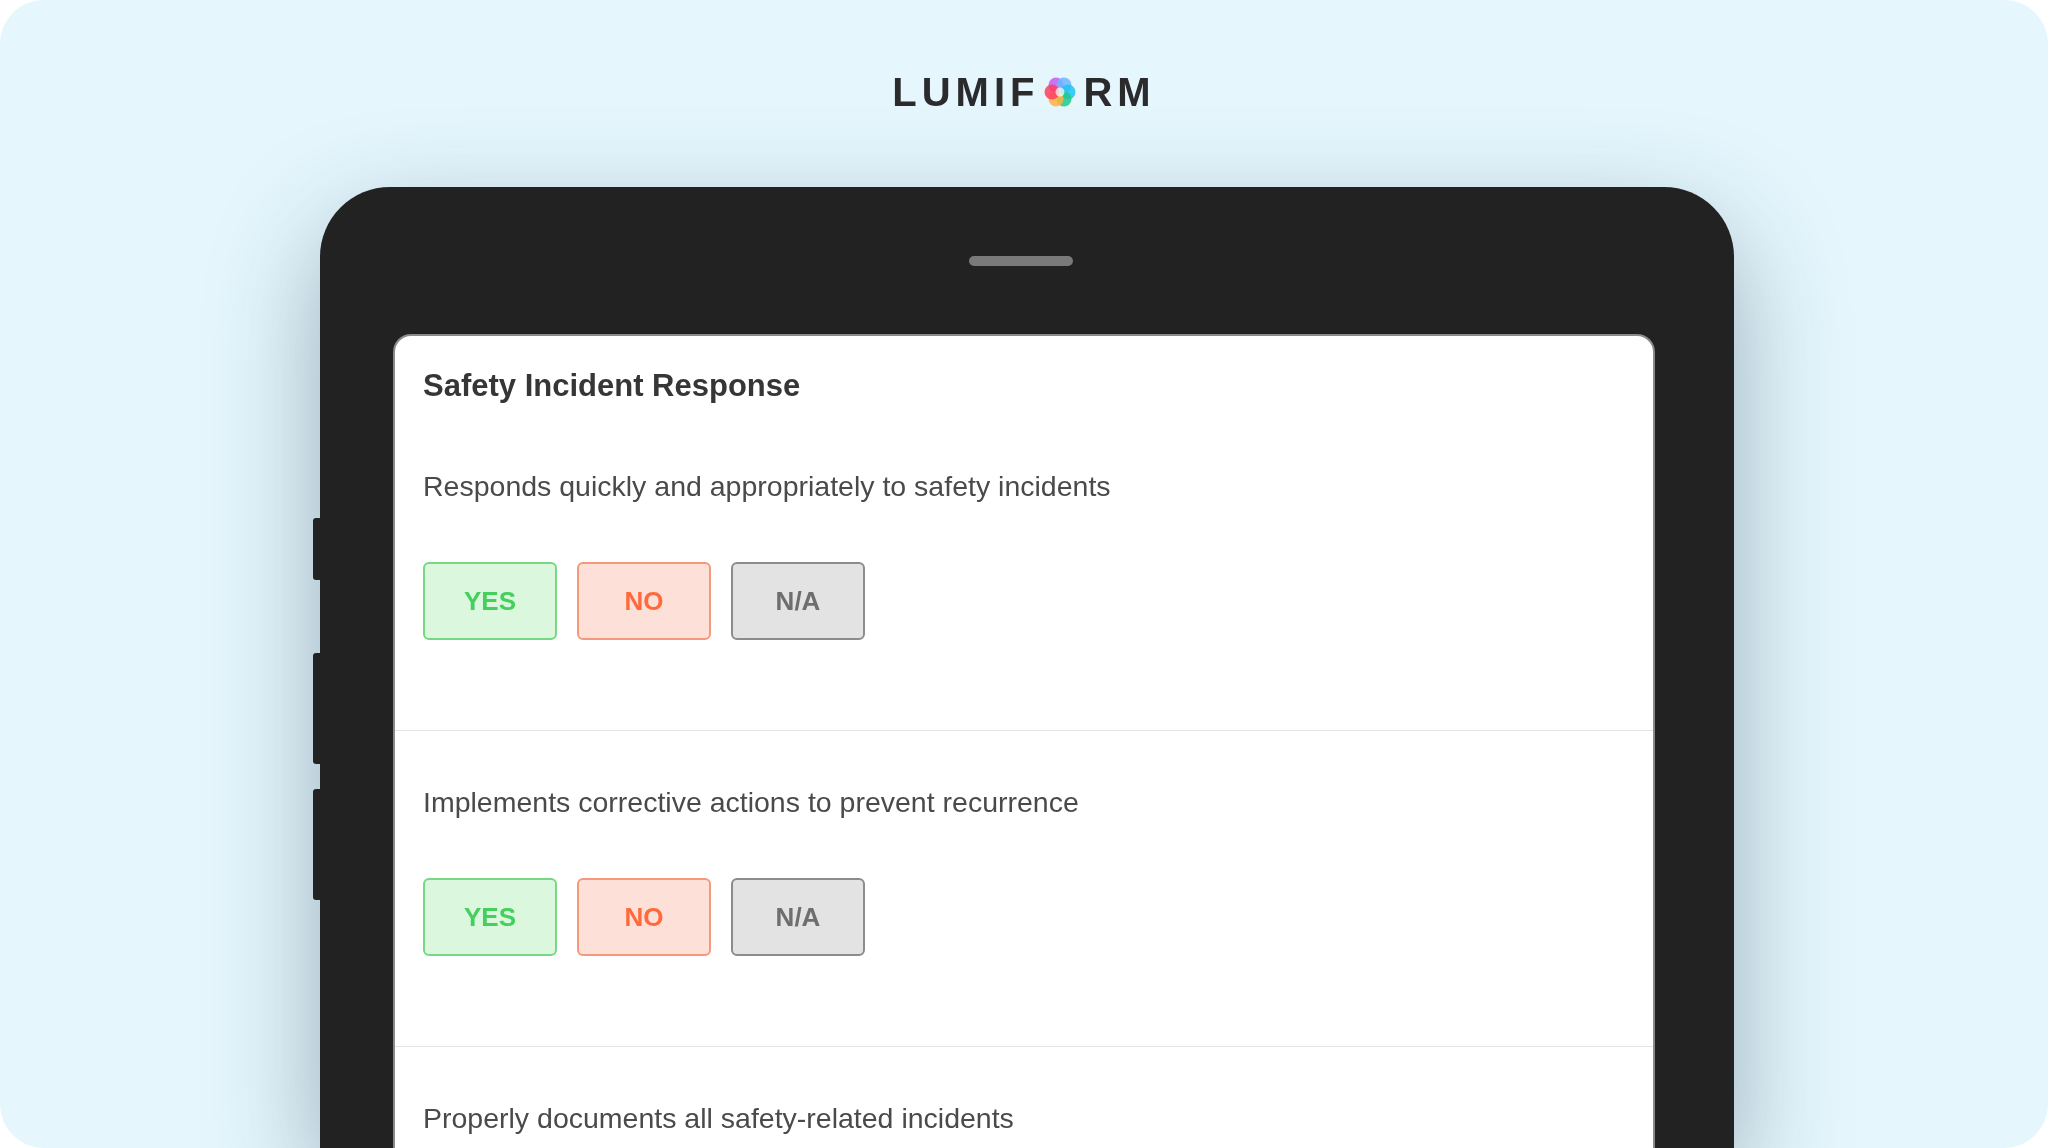  What do you see at coordinates (612, 386) in the screenshot?
I see `form-title: Safety Incident Response` at bounding box center [612, 386].